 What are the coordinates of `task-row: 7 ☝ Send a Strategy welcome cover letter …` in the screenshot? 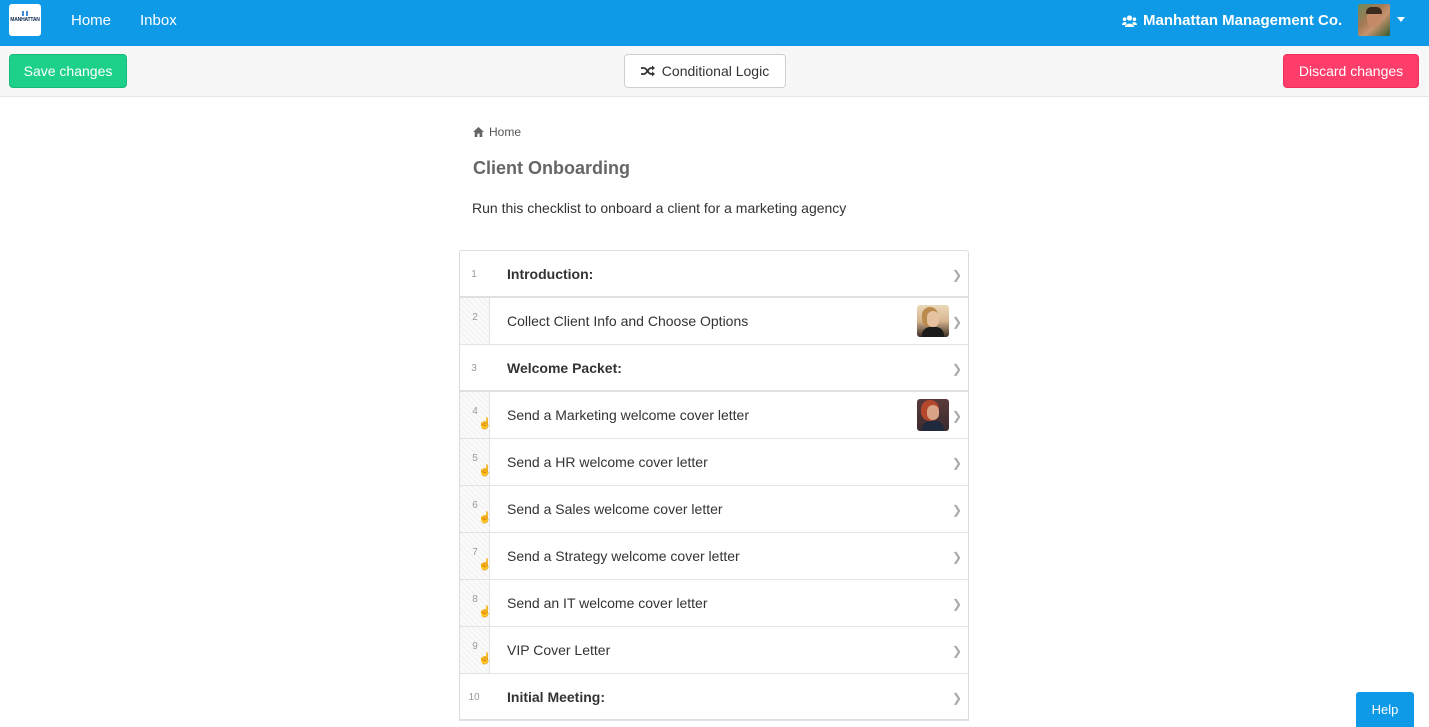 It's located at (714, 556).